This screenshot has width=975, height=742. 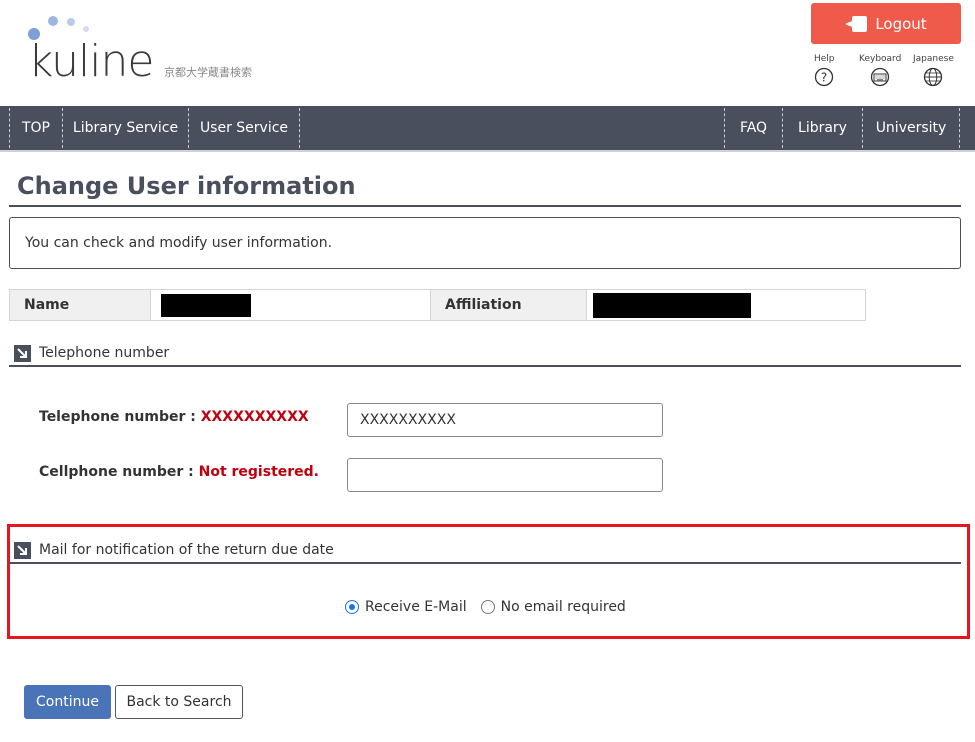 What do you see at coordinates (822, 128) in the screenshot?
I see `nav-library: Library` at bounding box center [822, 128].